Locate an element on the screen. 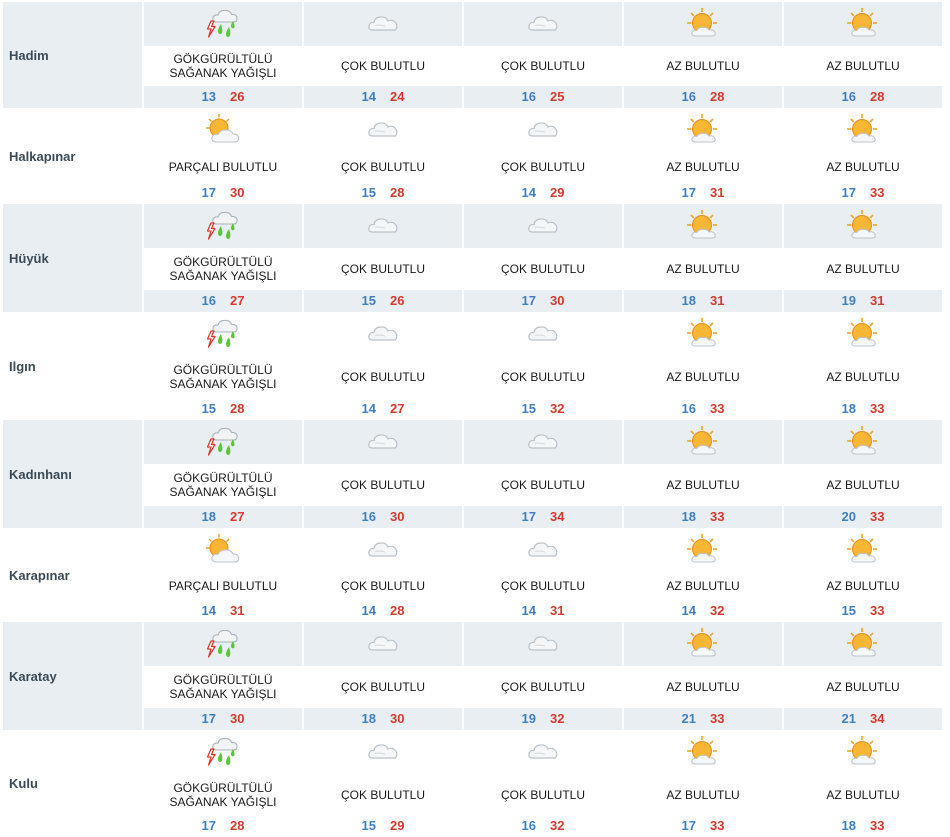 Image resolution: width=950 pixels, height=837 pixels. temperature-band: 15 33 is located at coordinates (863, 611).